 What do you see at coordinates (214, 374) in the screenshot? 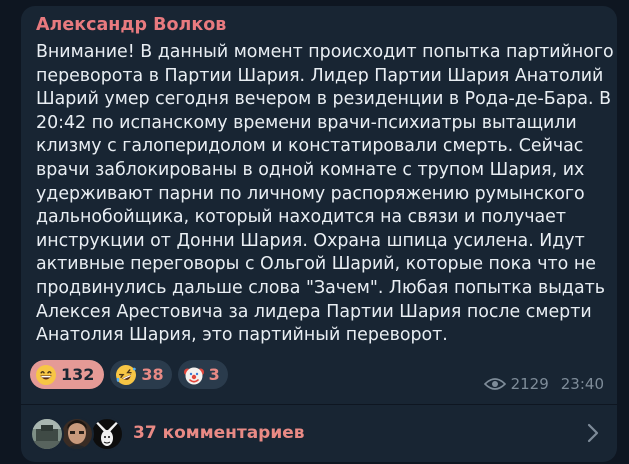
I see `reaction-count: 3` at bounding box center [214, 374].